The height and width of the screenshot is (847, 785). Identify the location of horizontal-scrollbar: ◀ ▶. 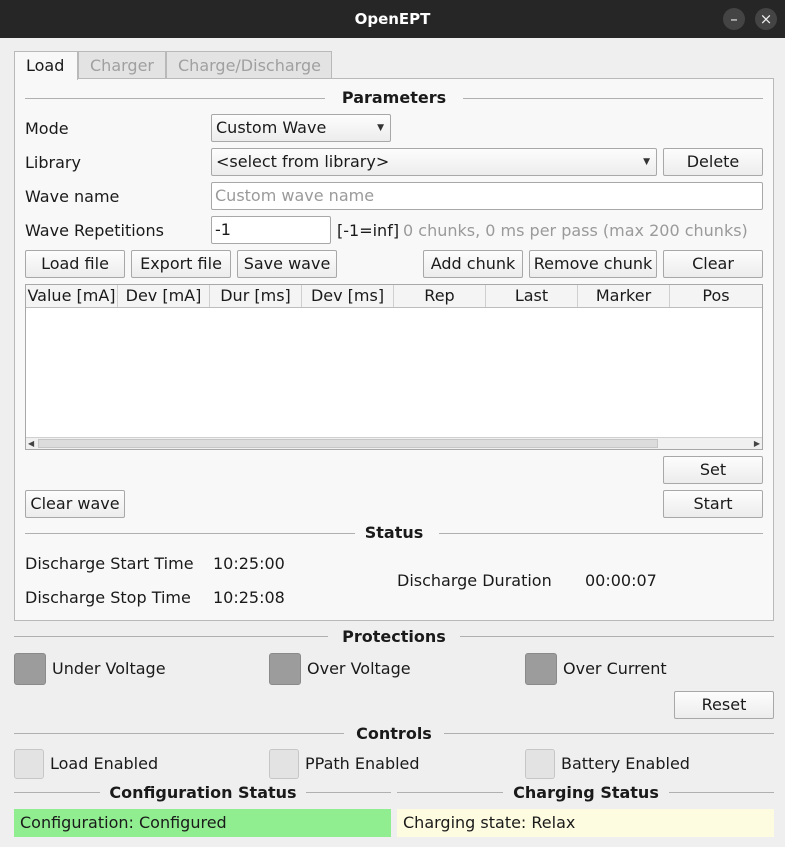
(394, 443).